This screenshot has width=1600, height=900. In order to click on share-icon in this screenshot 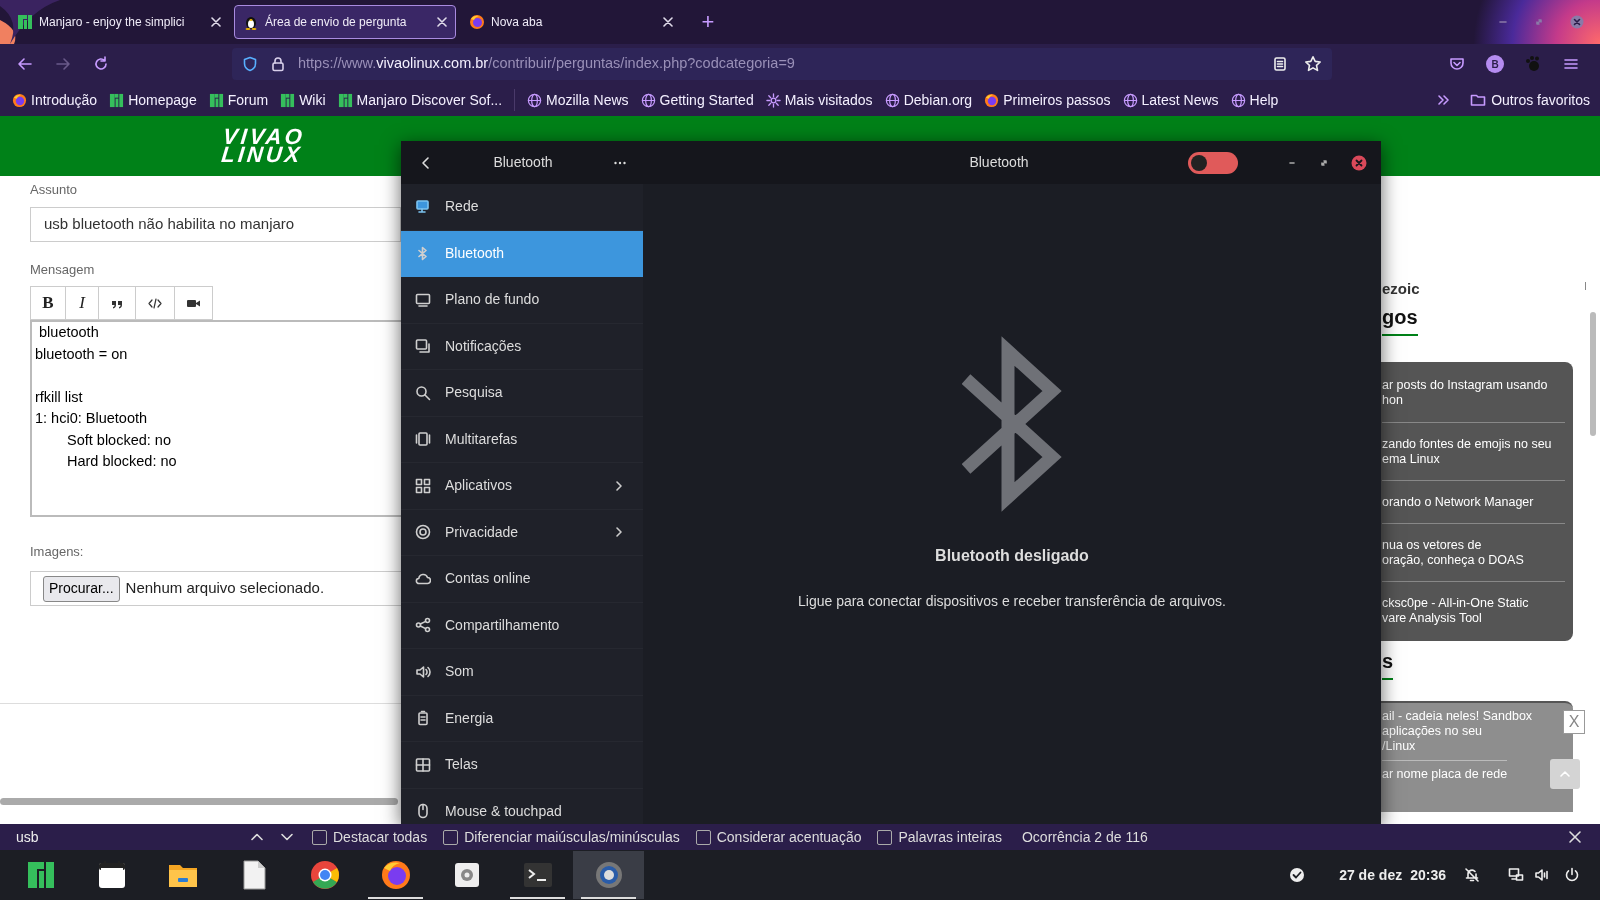, I will do `click(423, 625)`.